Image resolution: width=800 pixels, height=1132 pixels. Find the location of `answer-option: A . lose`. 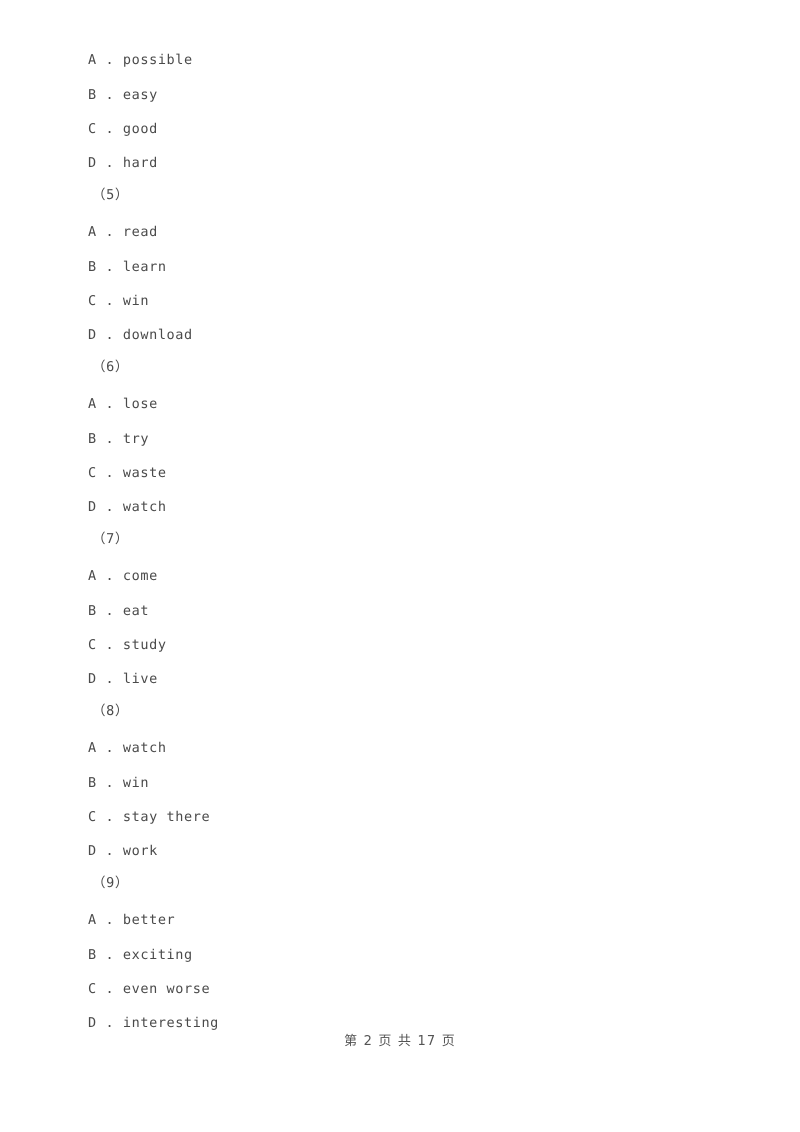

answer-option: A . lose is located at coordinates (123, 404).